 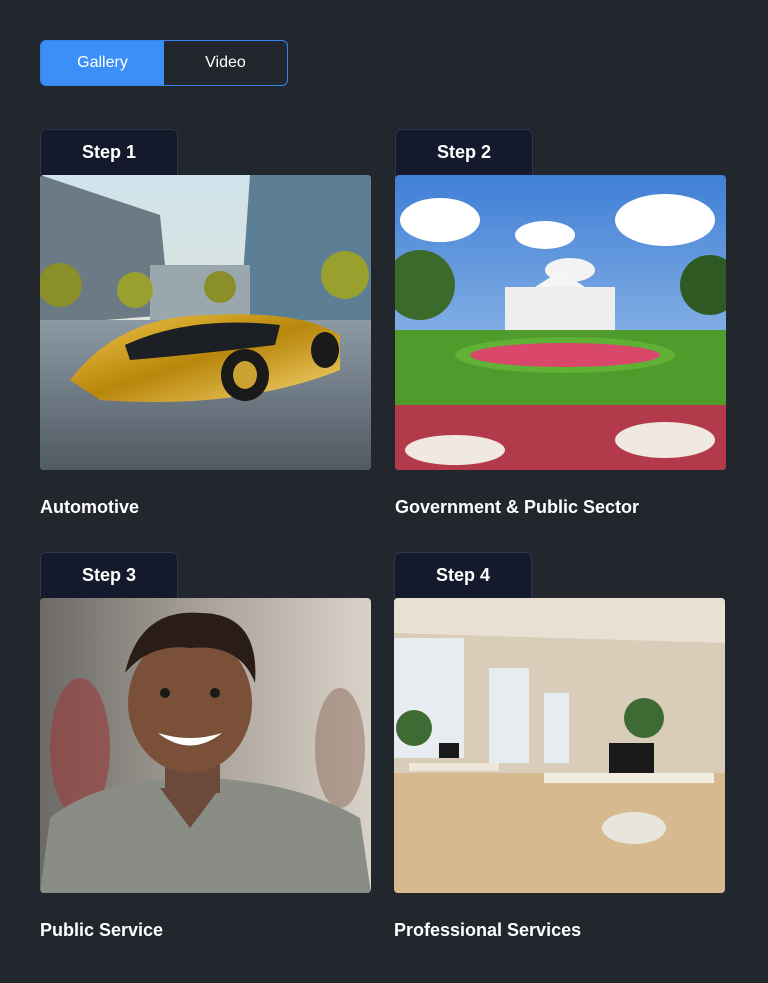 What do you see at coordinates (102, 930) in the screenshot?
I see `card-caption: Public Service` at bounding box center [102, 930].